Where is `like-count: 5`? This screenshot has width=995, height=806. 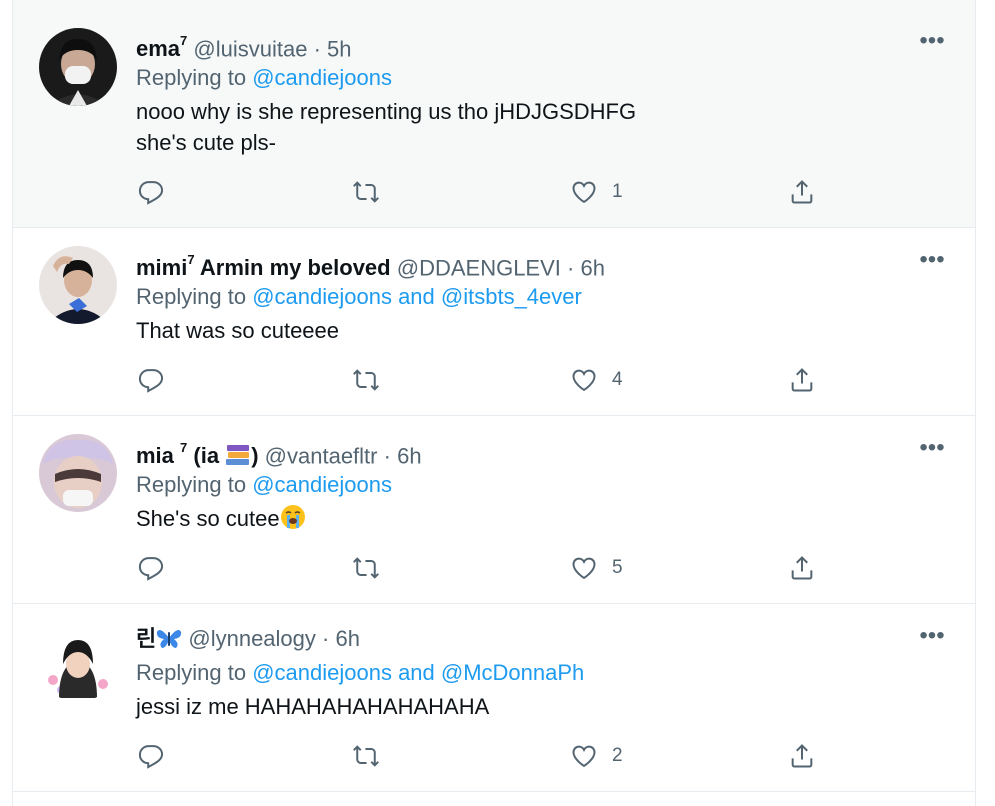
like-count: 5 is located at coordinates (617, 567).